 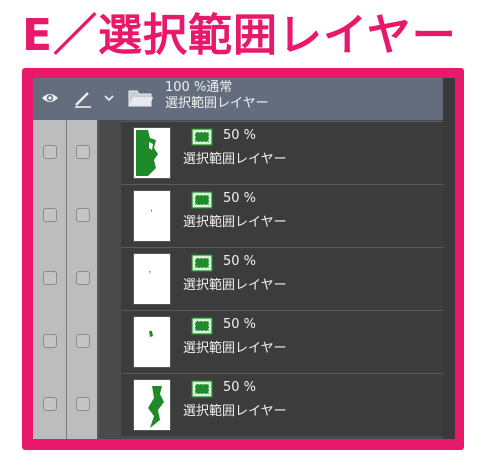 What do you see at coordinates (83, 98) in the screenshot?
I see `pen-icon` at bounding box center [83, 98].